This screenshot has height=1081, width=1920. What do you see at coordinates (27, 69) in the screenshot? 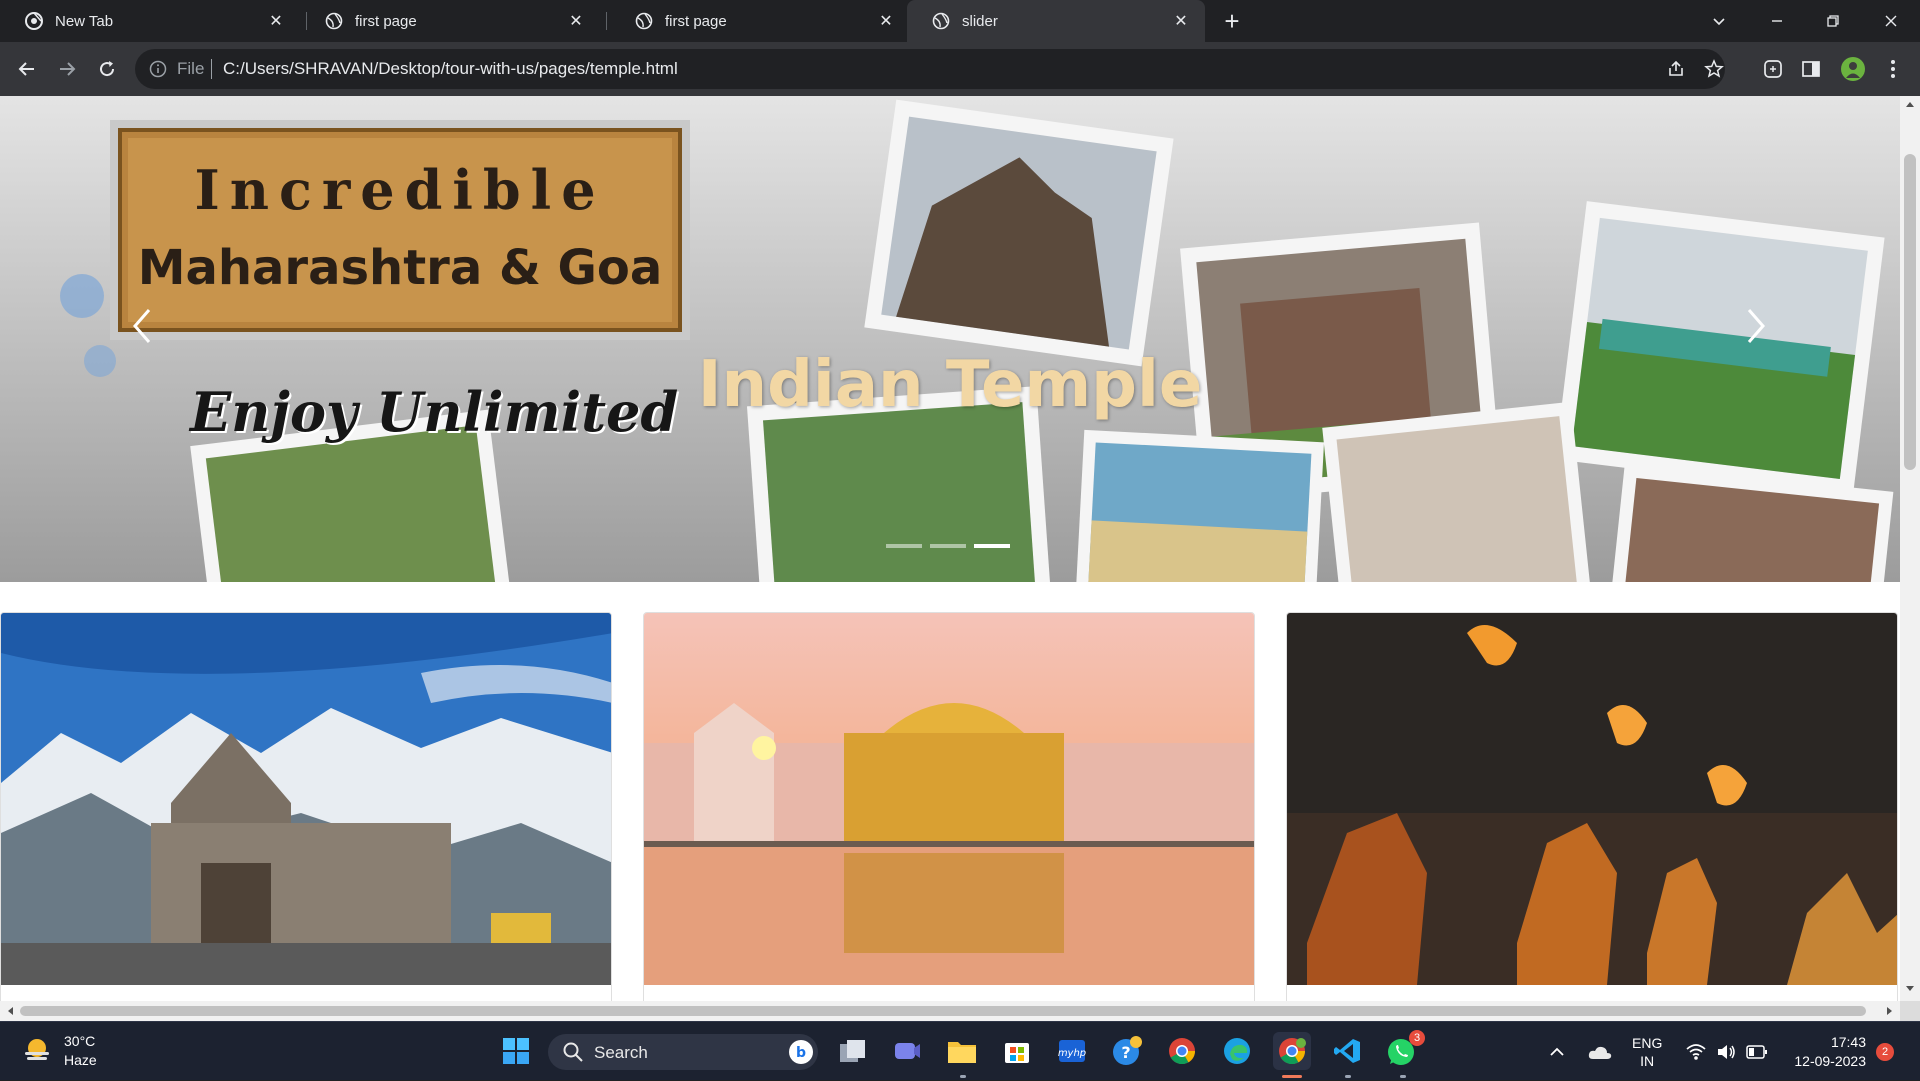
I see `back-icon` at bounding box center [27, 69].